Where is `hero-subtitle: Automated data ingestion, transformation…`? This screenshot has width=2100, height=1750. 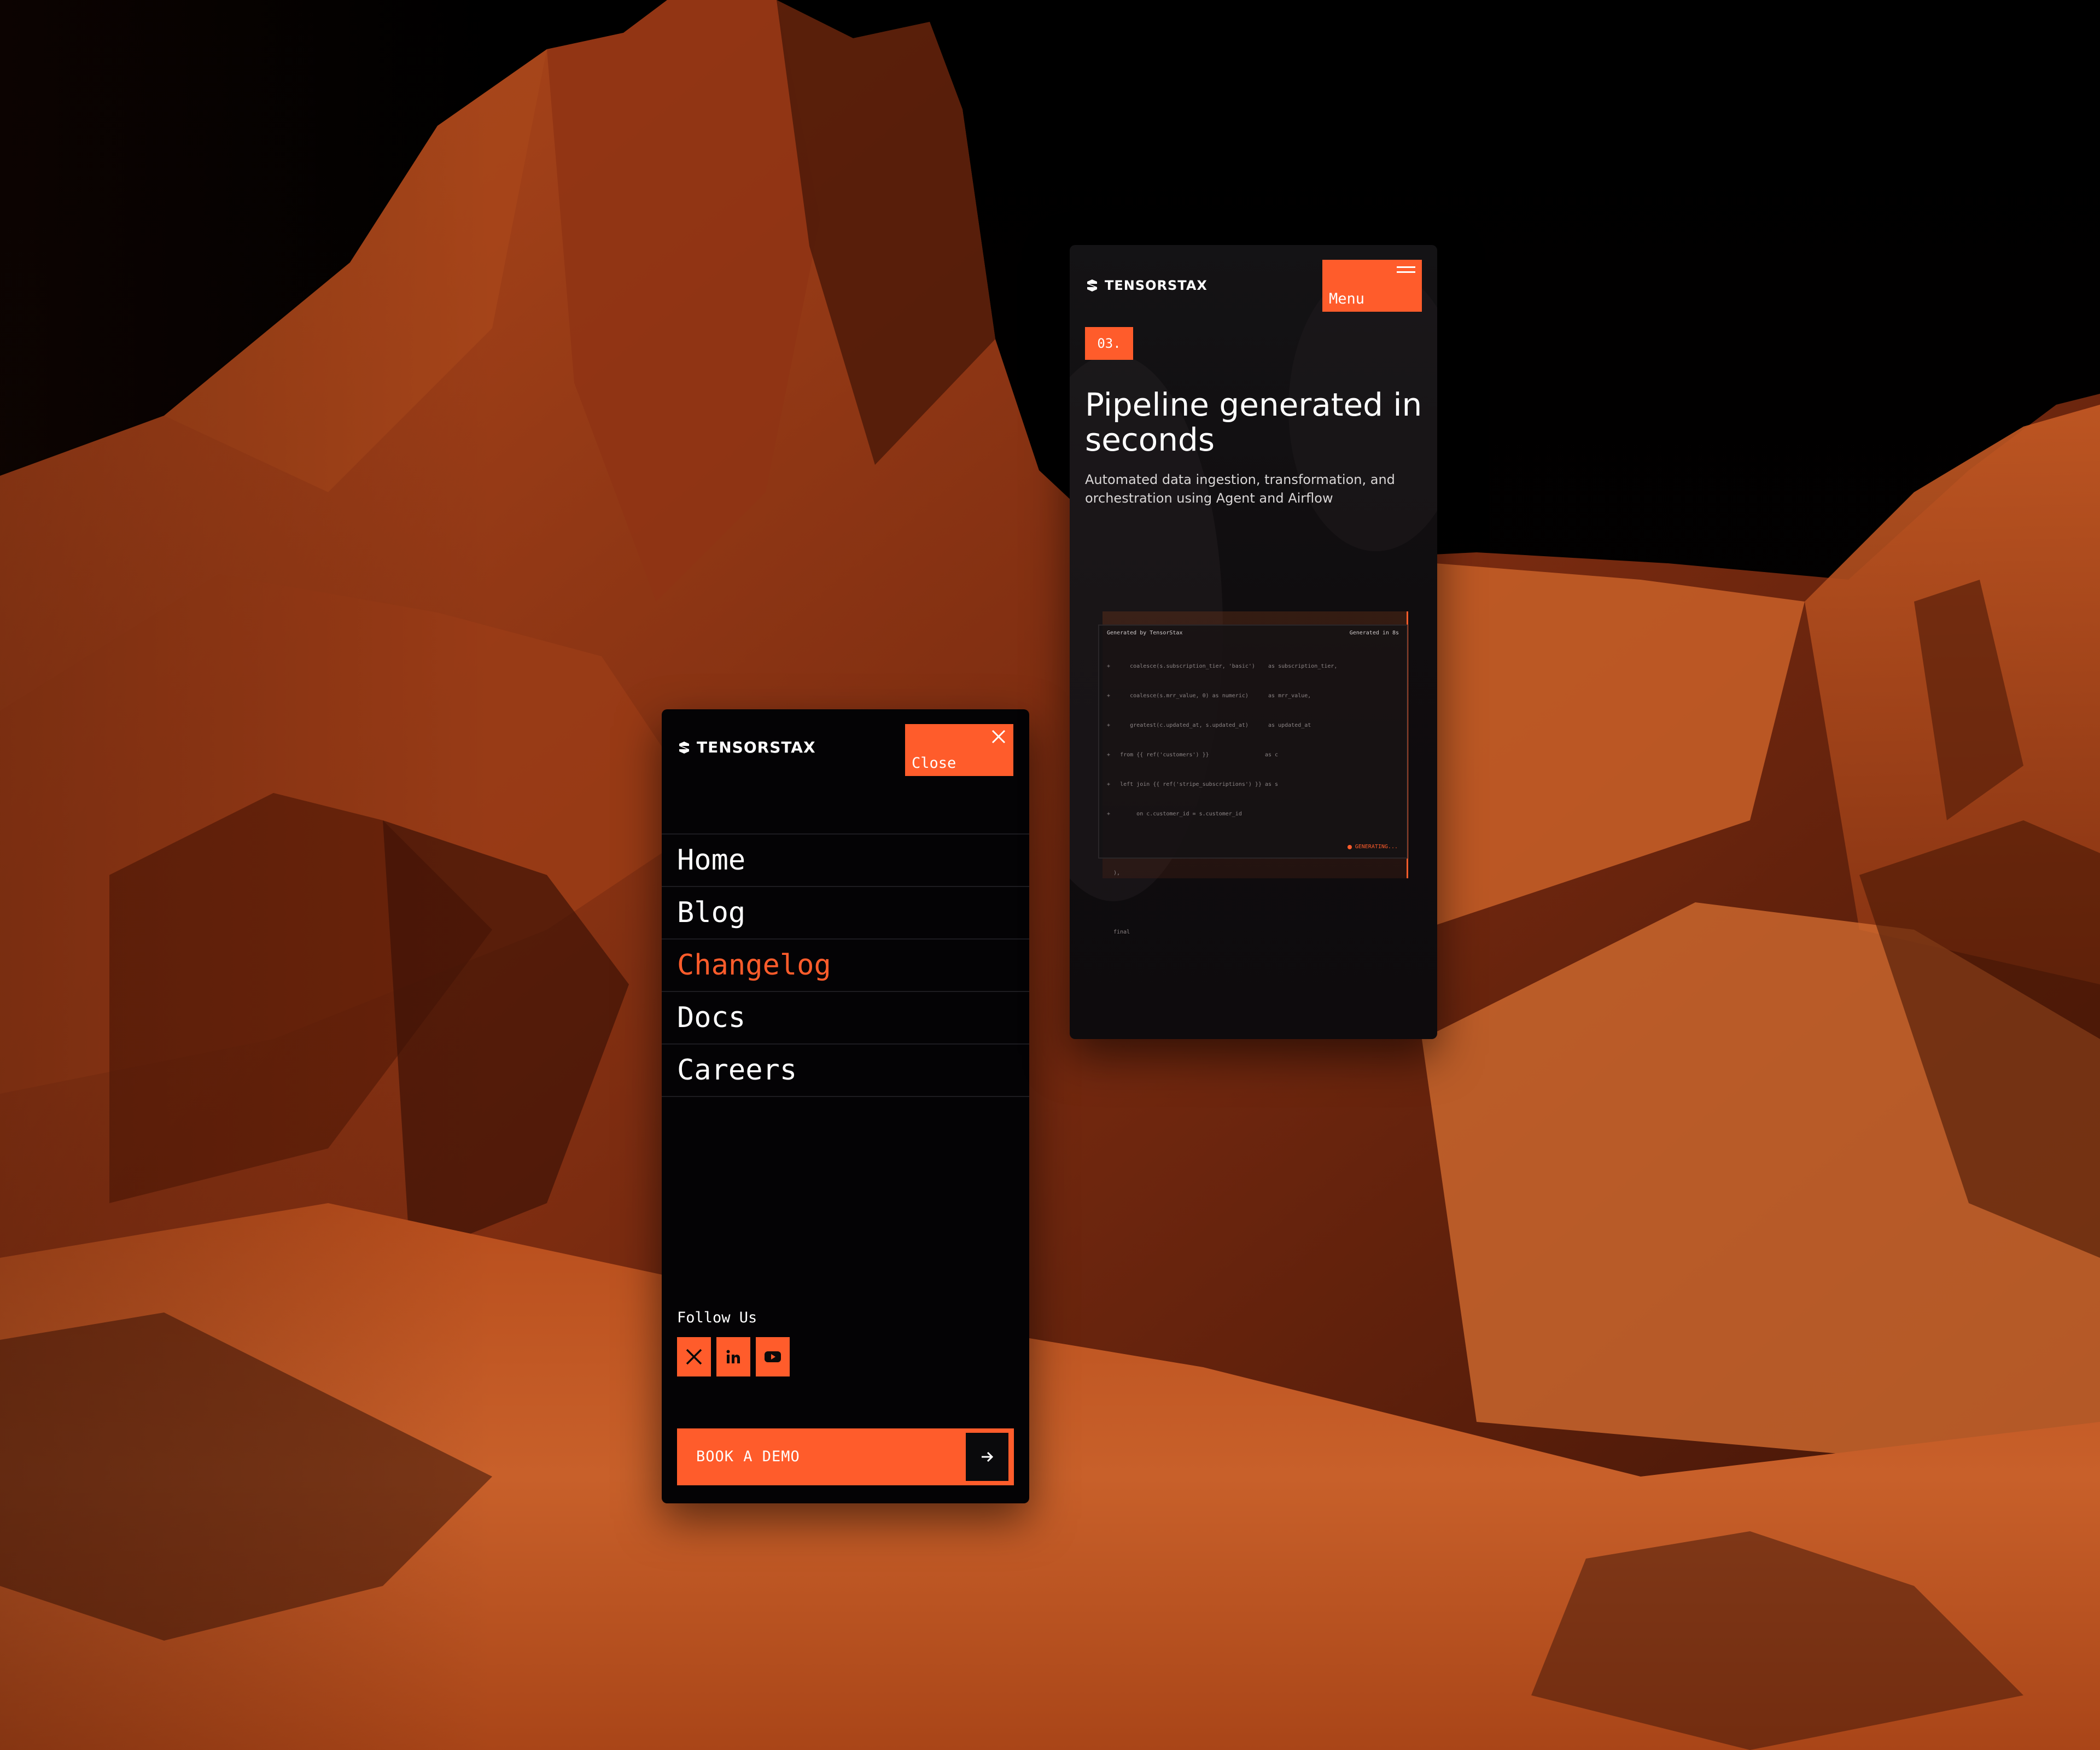 hero-subtitle: Automated data ingestion, transformation… is located at coordinates (1240, 489).